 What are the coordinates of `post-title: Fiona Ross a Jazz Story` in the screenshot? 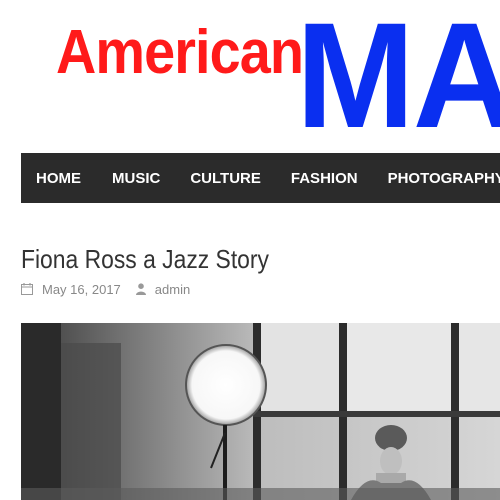 It's located at (145, 259).